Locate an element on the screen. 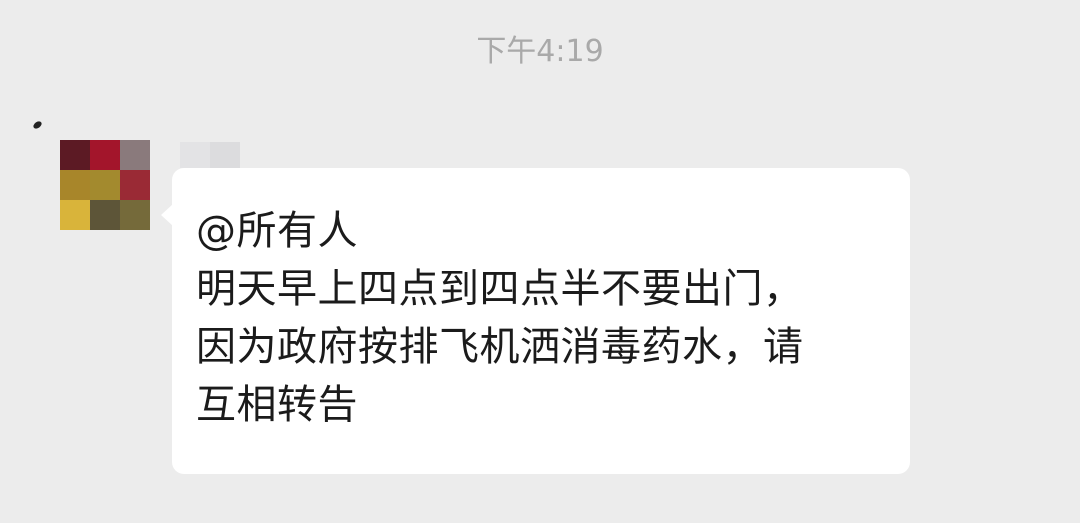  sender-name-blurred is located at coordinates (210, 155).